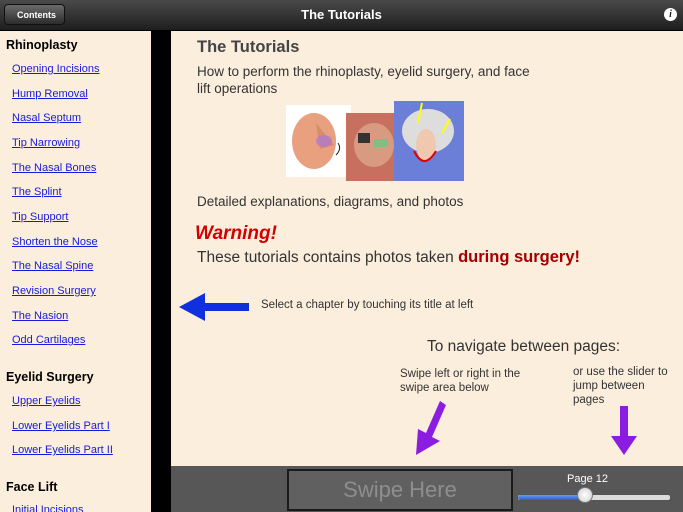 The image size is (683, 512). What do you see at coordinates (61, 426) in the screenshot?
I see `chapter-link: Lower Eyelids Part I` at bounding box center [61, 426].